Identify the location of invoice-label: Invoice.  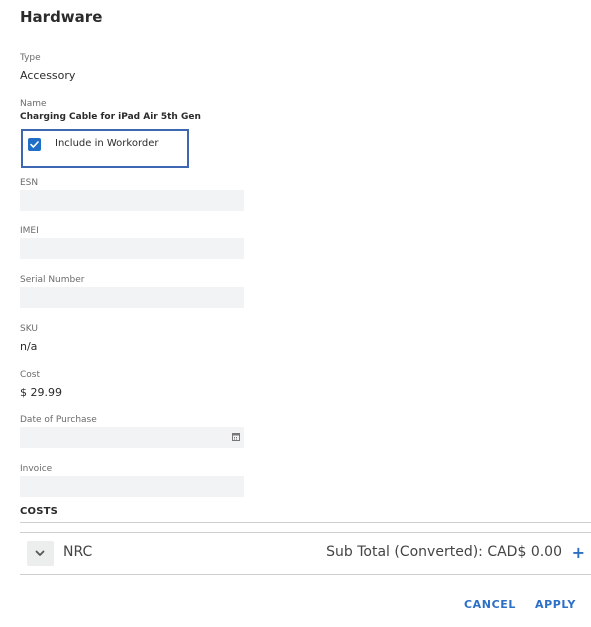
(36, 469).